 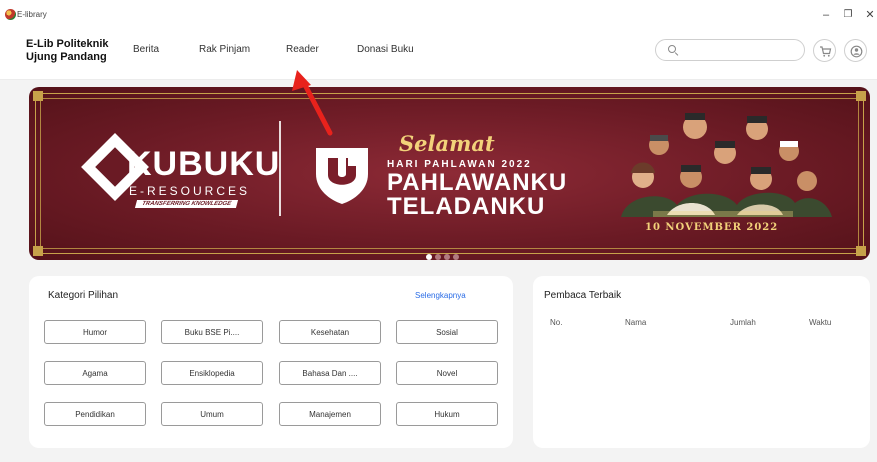 I want to click on window-titlebar: E-library – ❐ ✕, so click(x=438, y=15).